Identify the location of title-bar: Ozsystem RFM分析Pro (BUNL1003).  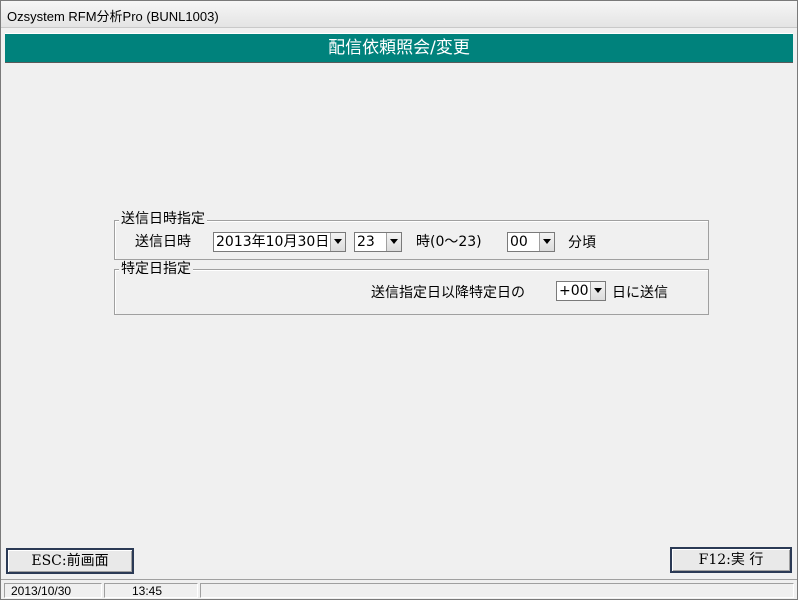
(399, 14).